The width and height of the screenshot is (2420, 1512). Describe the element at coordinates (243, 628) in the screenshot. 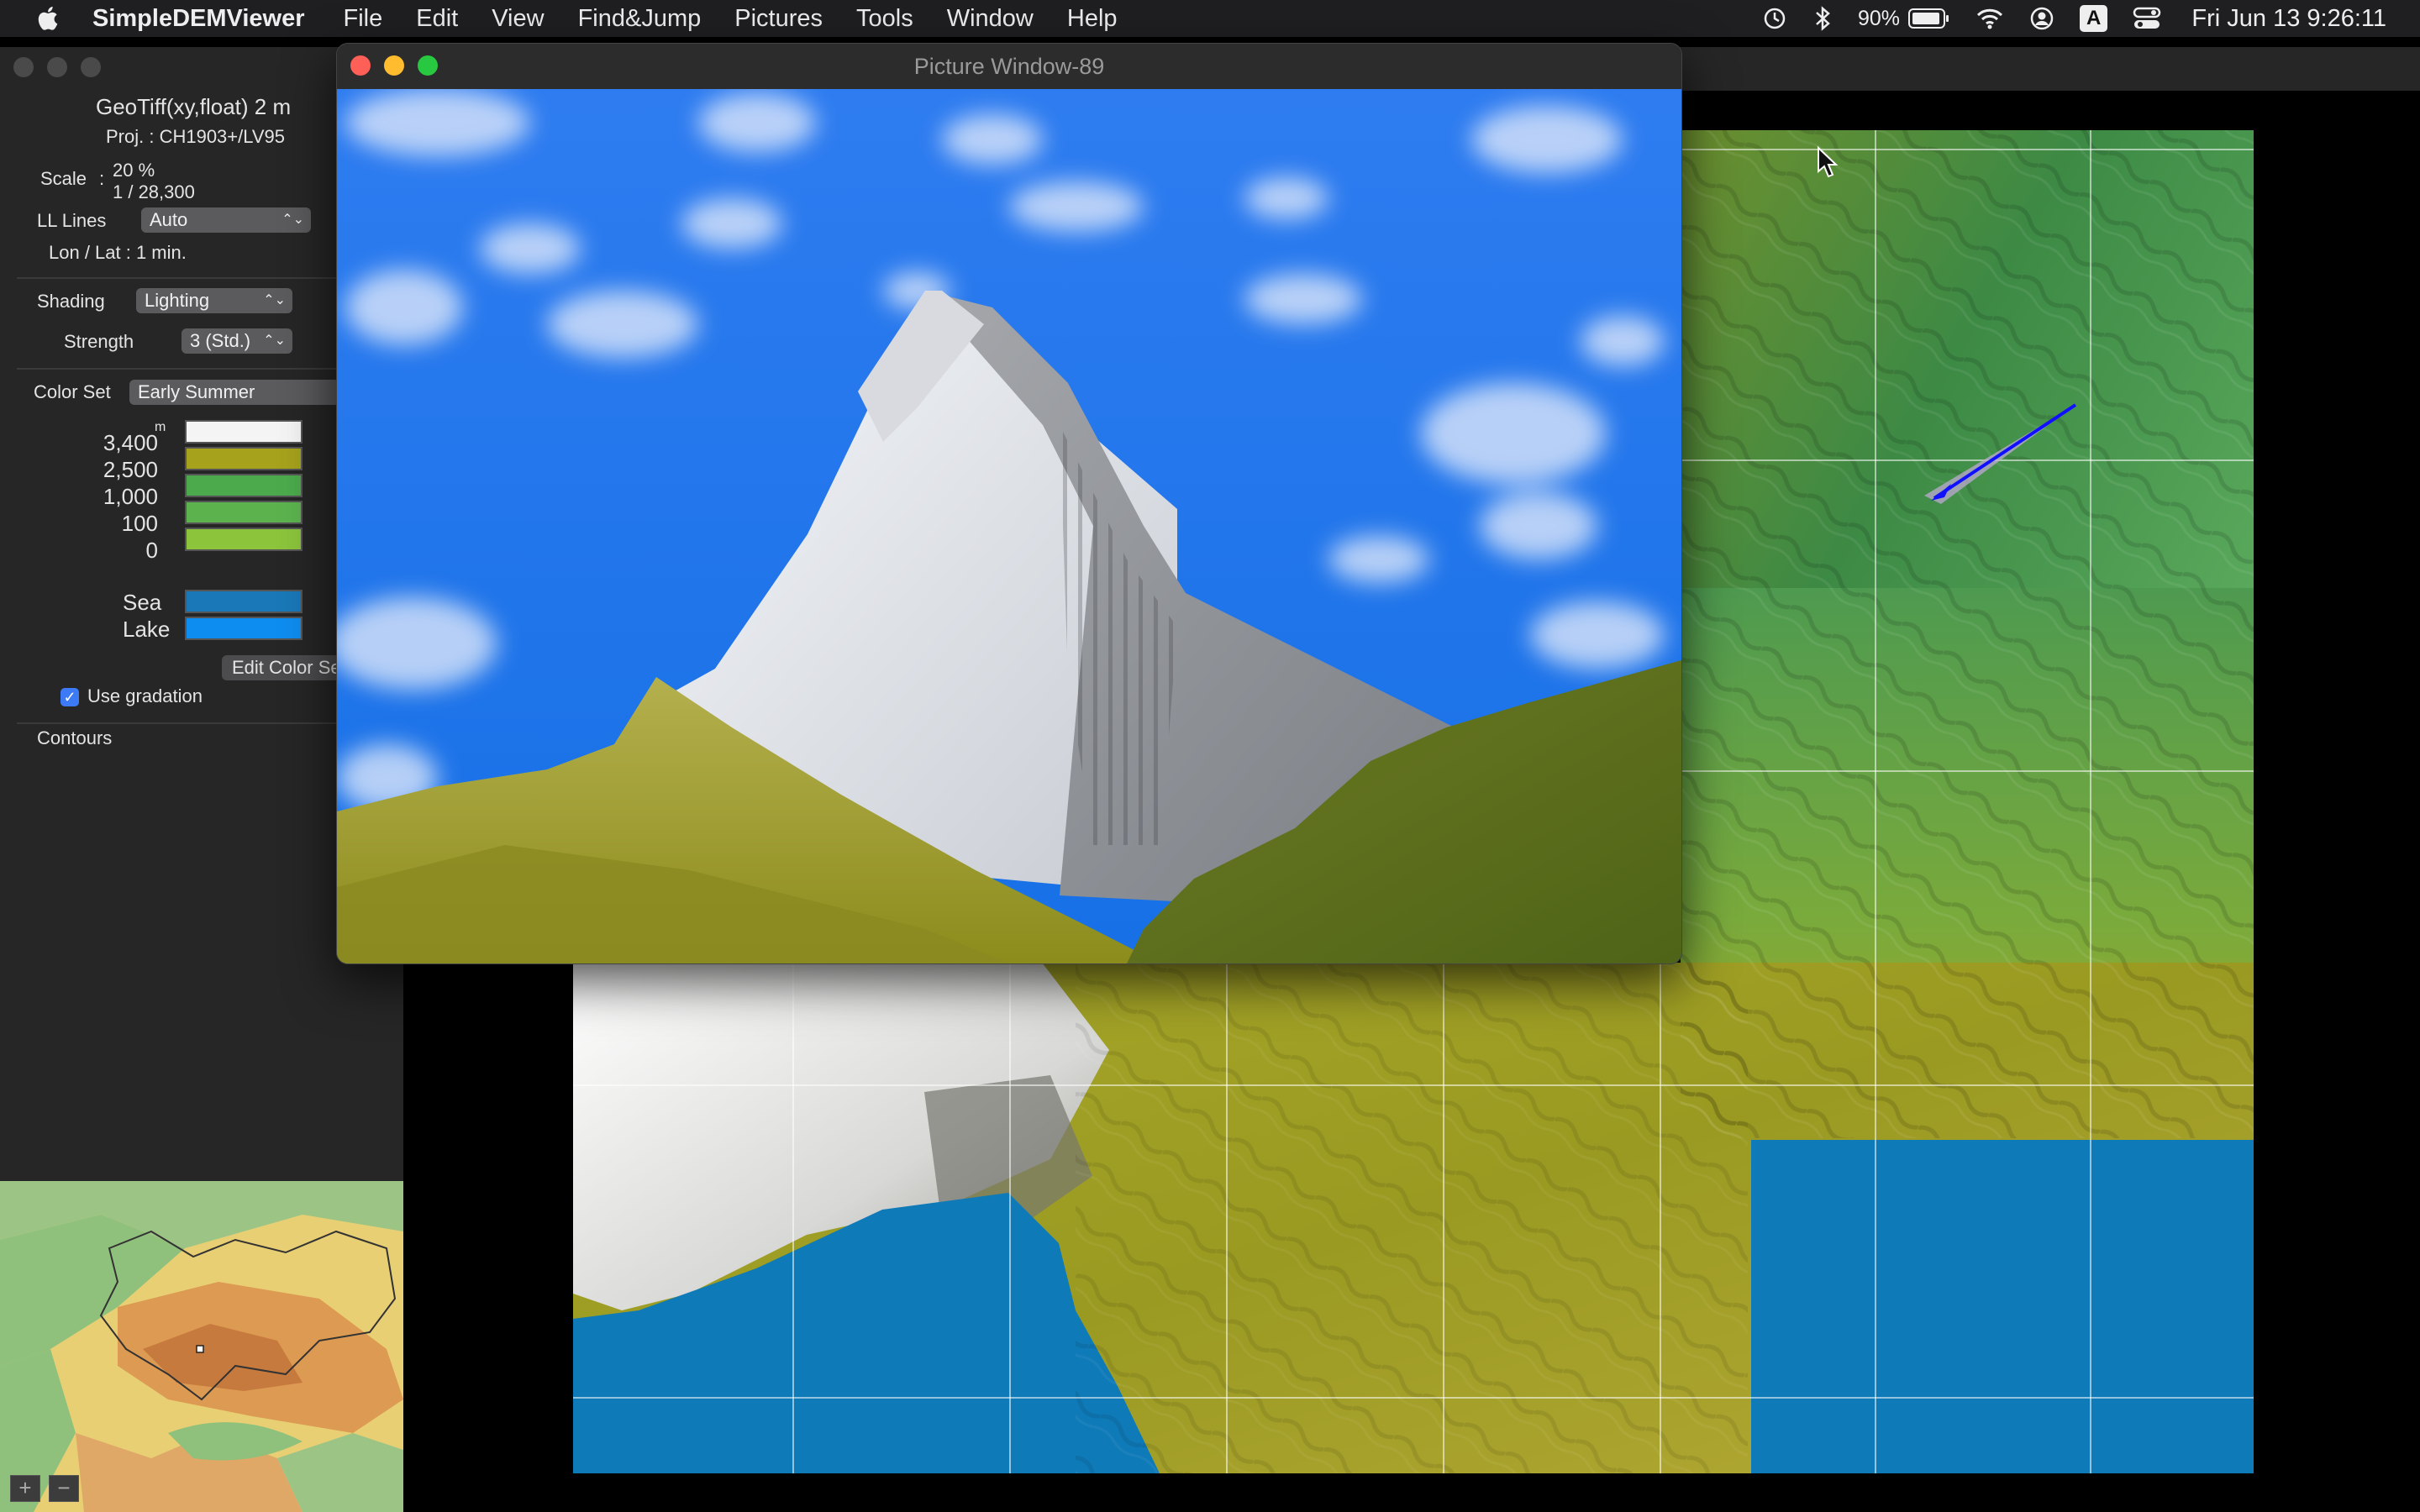

I see `lake-color-swatch` at that location.